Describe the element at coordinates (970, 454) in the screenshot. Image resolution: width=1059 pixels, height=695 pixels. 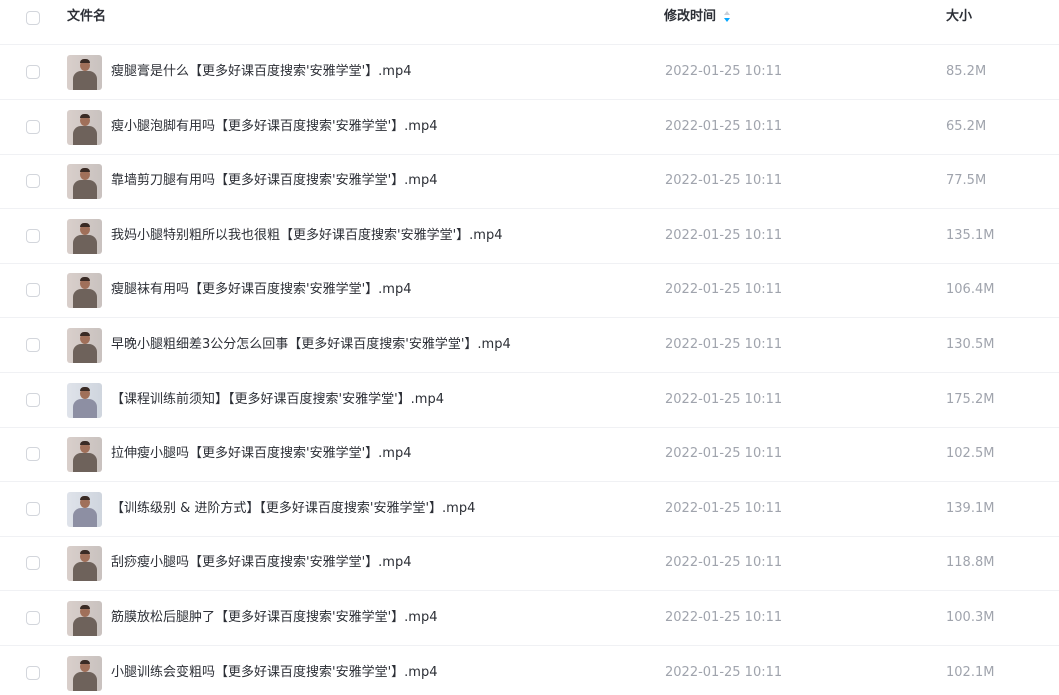
I see `file-size: 102.5M` at that location.